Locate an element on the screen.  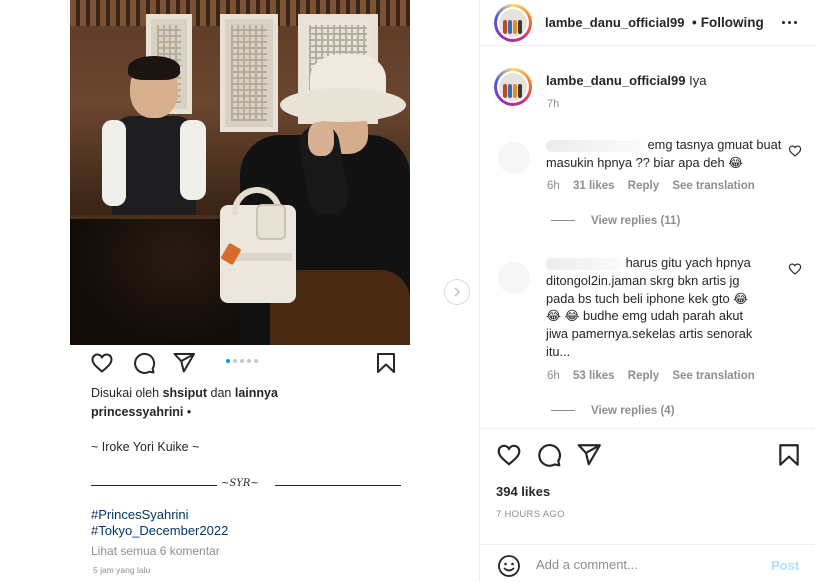
caption-text: Iya is located at coordinates (698, 80).